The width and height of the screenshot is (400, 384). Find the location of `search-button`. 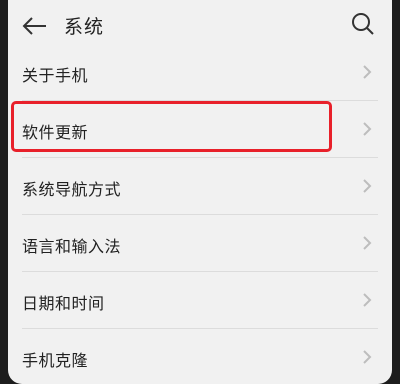

search-button is located at coordinates (363, 24).